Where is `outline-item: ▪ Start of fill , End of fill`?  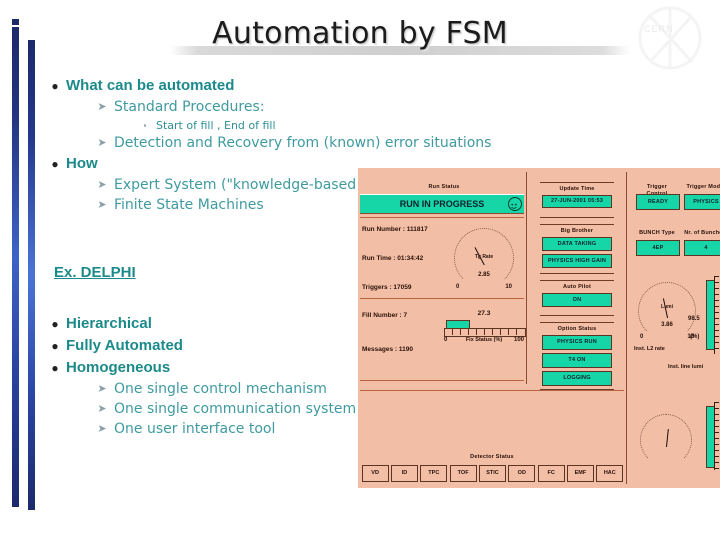 outline-item: ▪ Start of fill , End of fill is located at coordinates (329, 126).